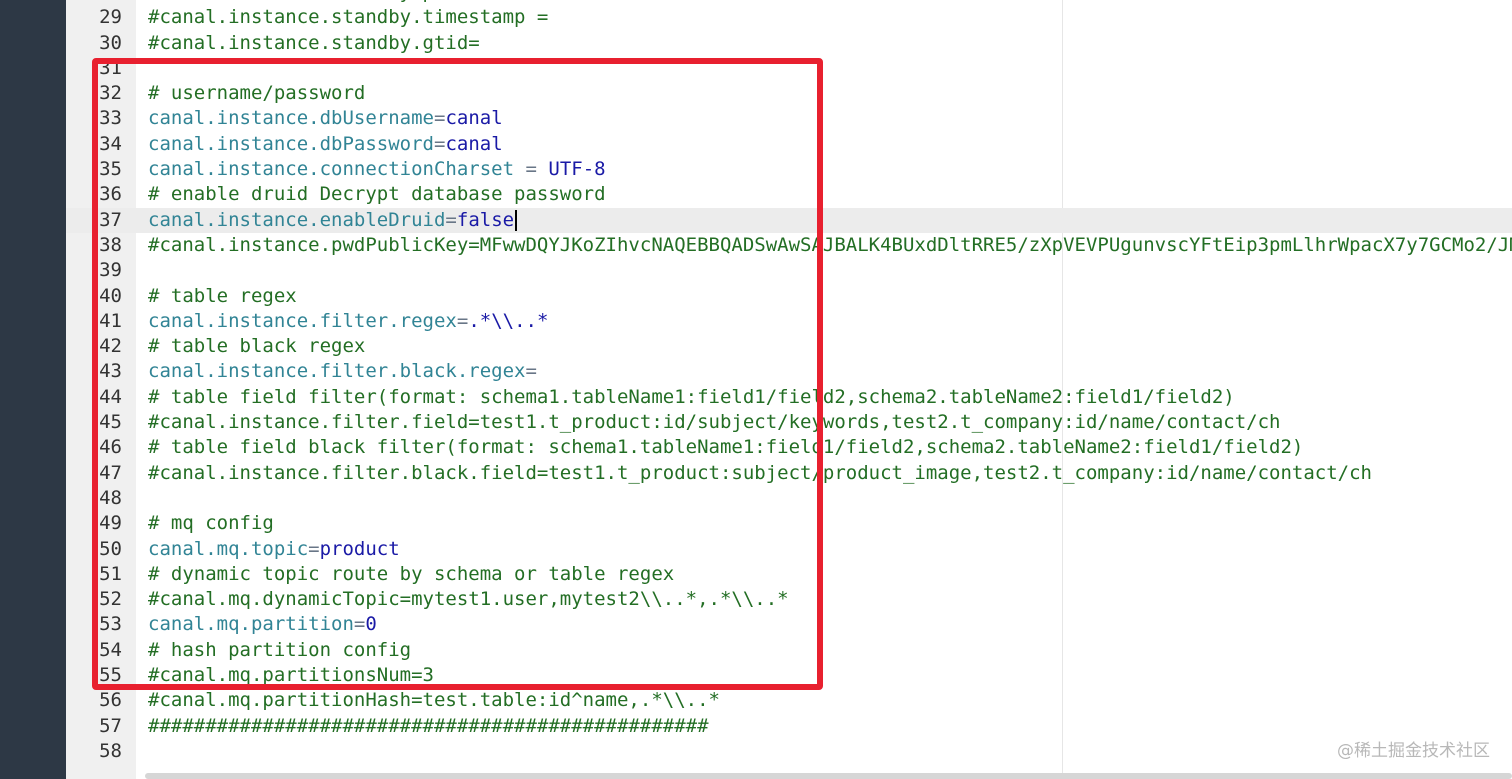  I want to click on code-token: canal.mq.topic, so click(228, 548).